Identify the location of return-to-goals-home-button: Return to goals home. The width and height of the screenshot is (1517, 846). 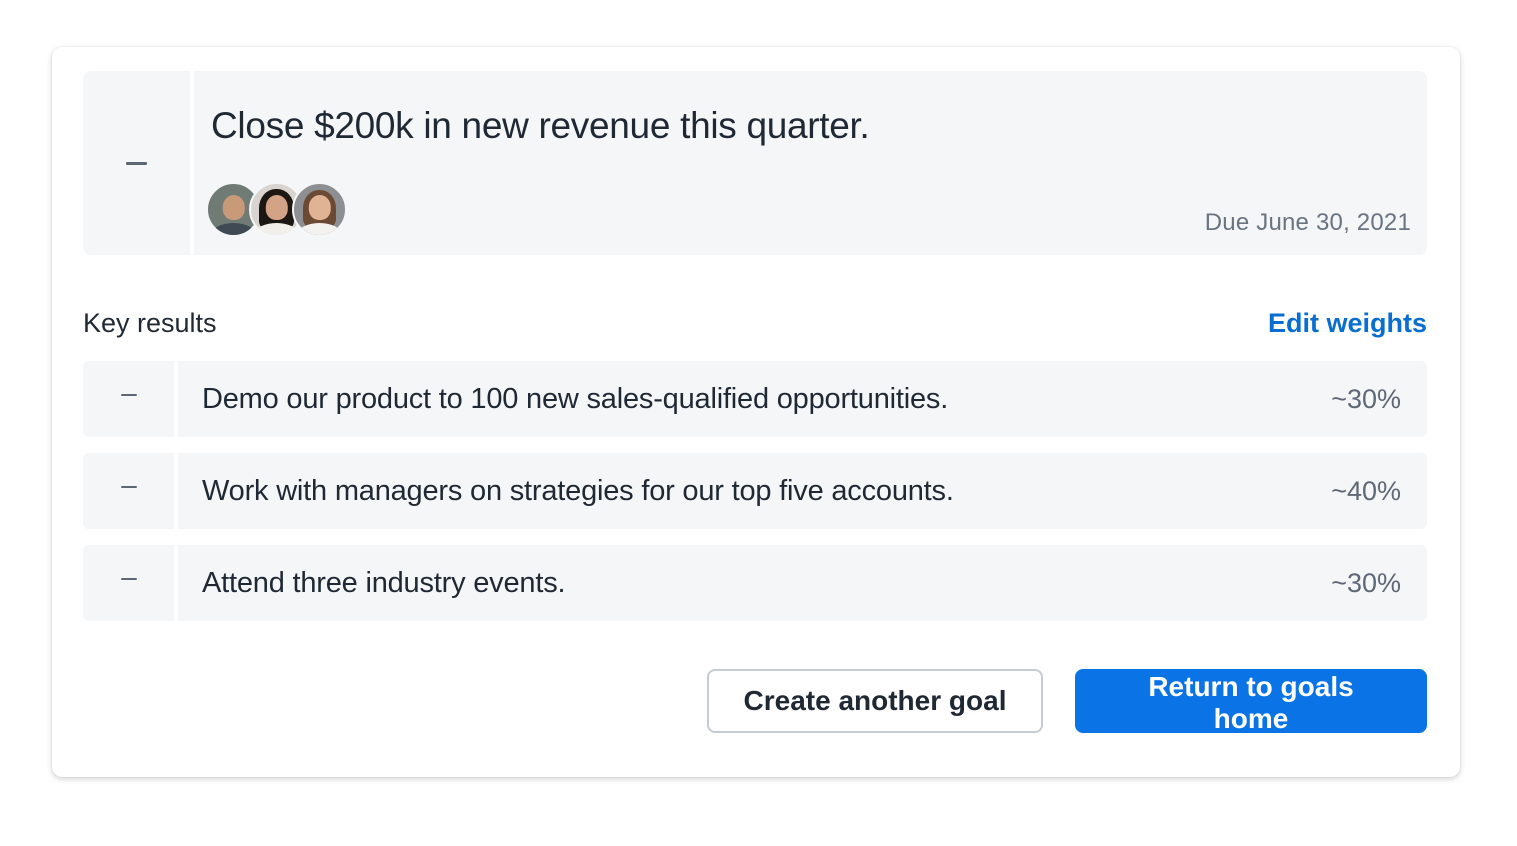
(1251, 701).